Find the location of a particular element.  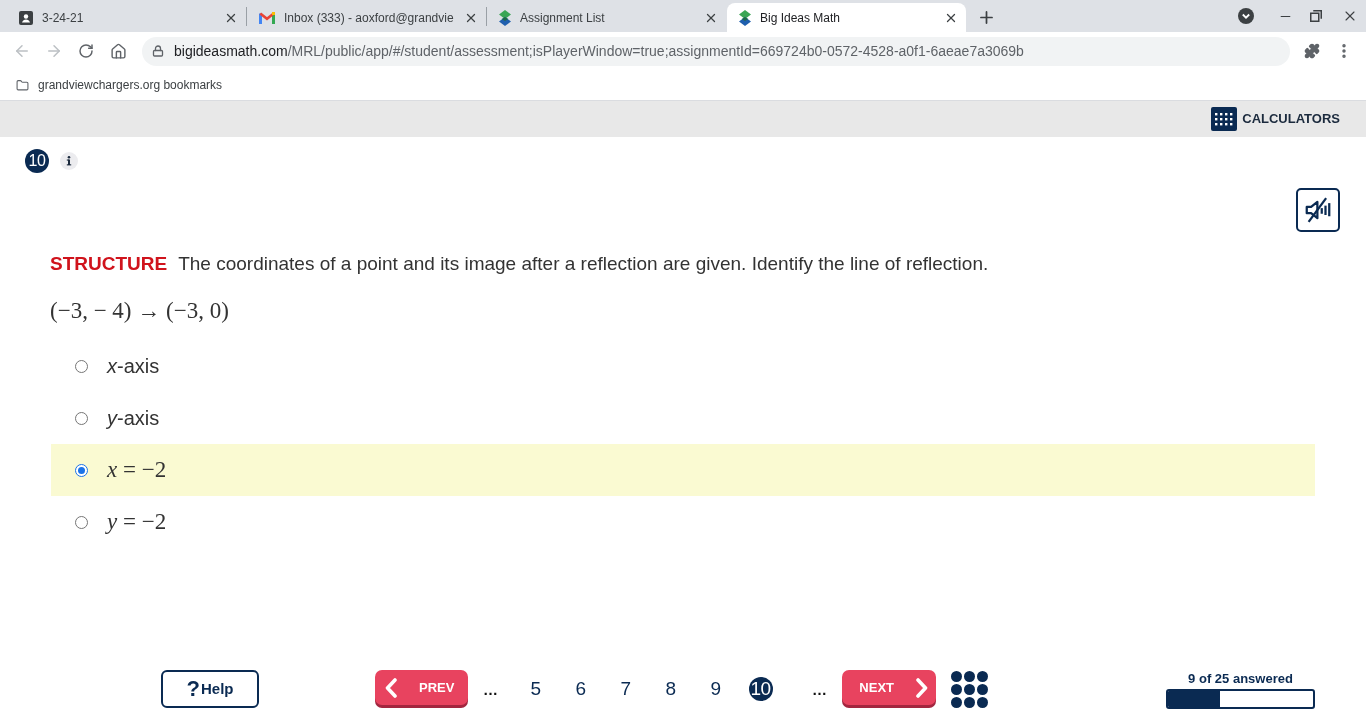

bookmark-link: grandviewchargers.org bookmarks is located at coordinates (130, 85).